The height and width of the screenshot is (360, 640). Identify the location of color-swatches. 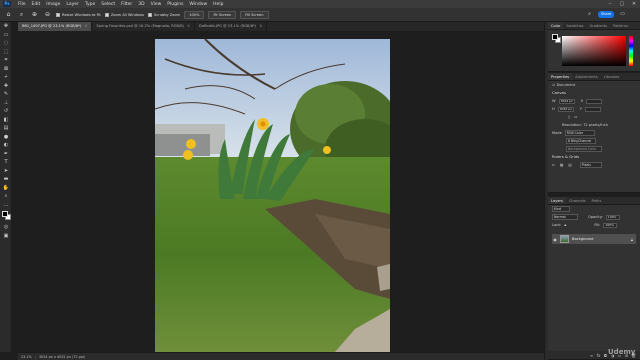
(5, 216).